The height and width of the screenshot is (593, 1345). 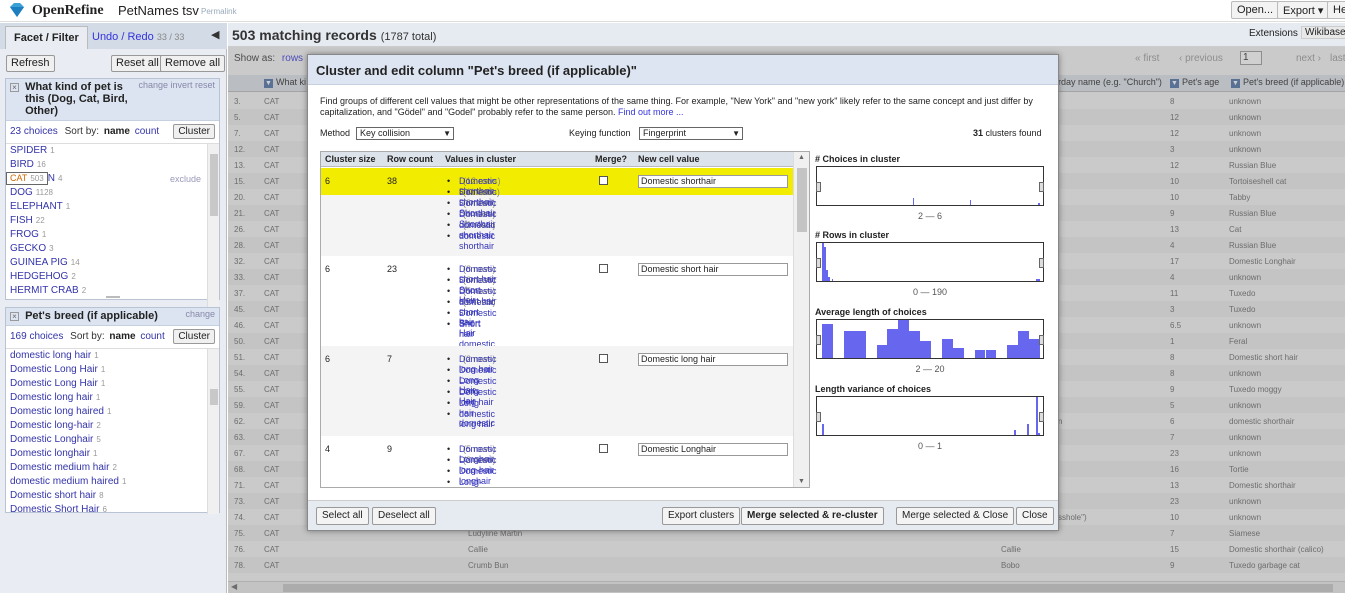 I want to click on scroll-down-icon: ▼, so click(x=801, y=481).